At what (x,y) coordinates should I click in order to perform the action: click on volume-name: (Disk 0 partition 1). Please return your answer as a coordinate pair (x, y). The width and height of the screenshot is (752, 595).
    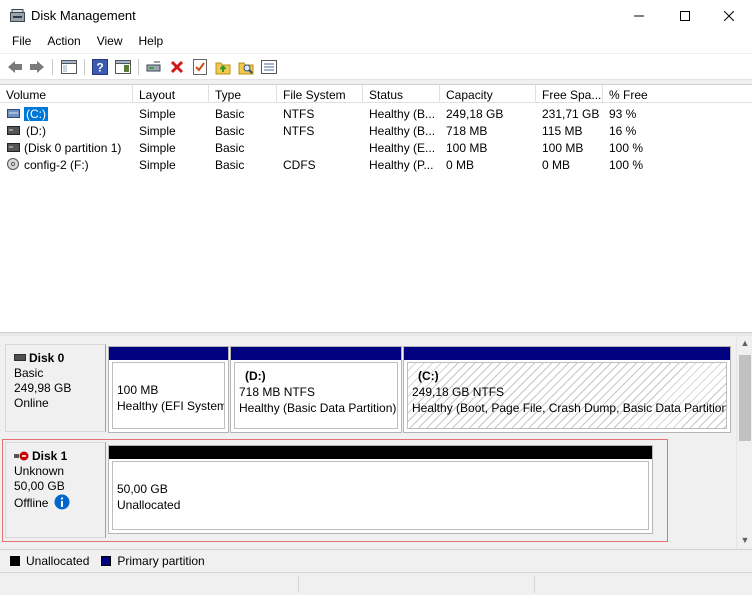
    Looking at the image, I should click on (73, 148).